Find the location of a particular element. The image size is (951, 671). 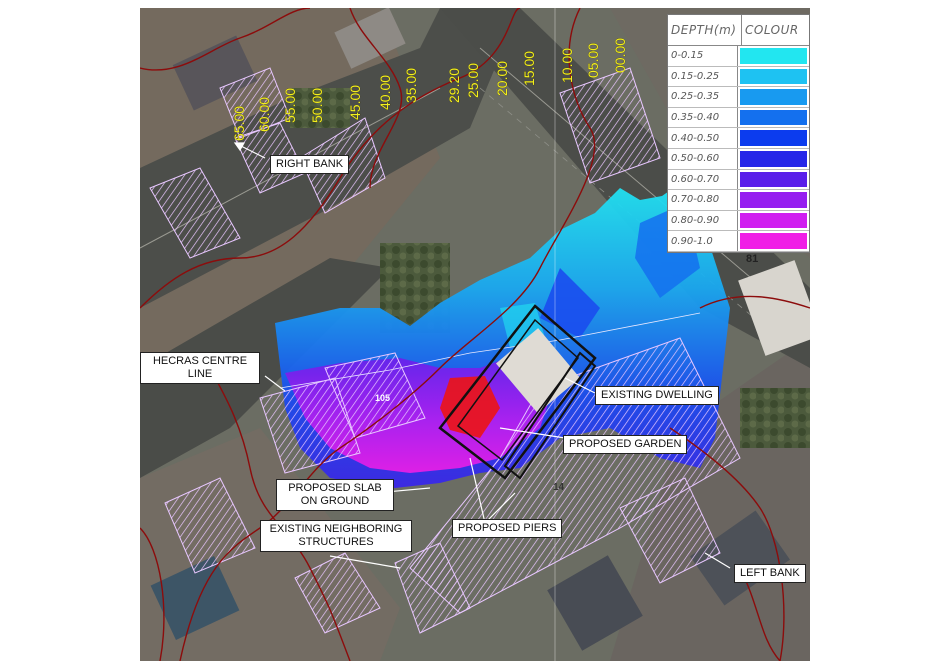

legend-colour-header: COLOUR is located at coordinates (772, 30).